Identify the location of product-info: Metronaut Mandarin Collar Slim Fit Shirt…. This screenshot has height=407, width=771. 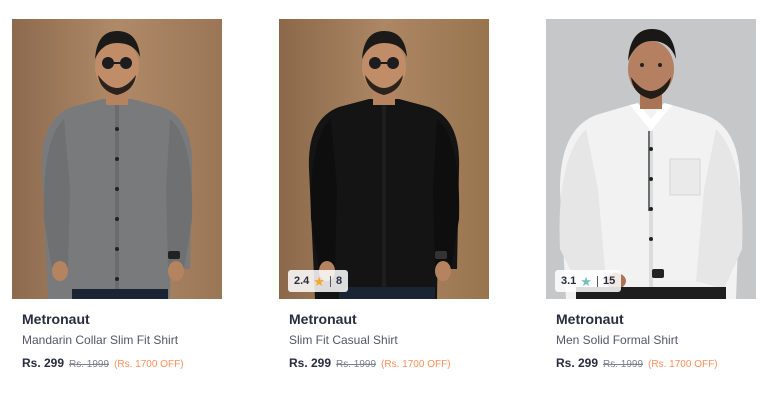
(117, 335).